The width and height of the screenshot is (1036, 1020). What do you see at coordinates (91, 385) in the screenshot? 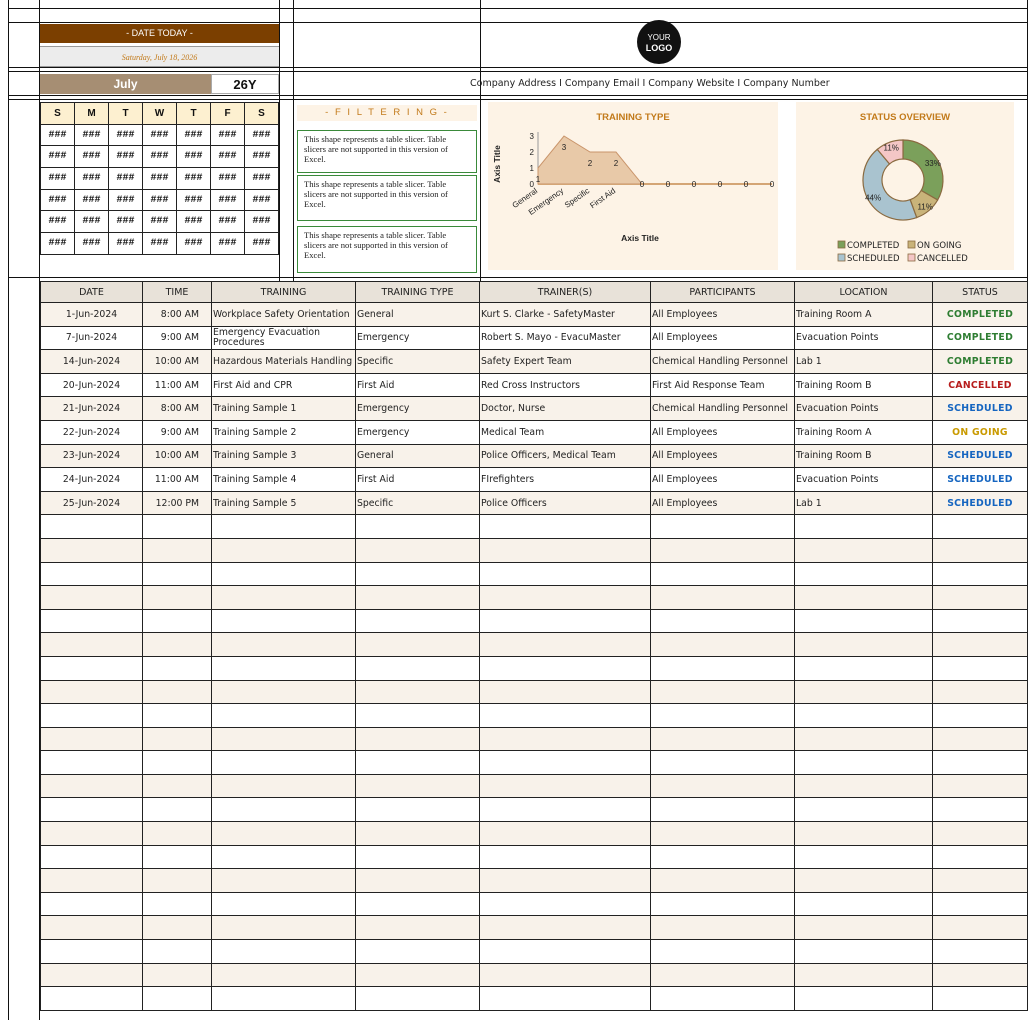
I see `table-cell: 20-Jun-2024` at bounding box center [91, 385].